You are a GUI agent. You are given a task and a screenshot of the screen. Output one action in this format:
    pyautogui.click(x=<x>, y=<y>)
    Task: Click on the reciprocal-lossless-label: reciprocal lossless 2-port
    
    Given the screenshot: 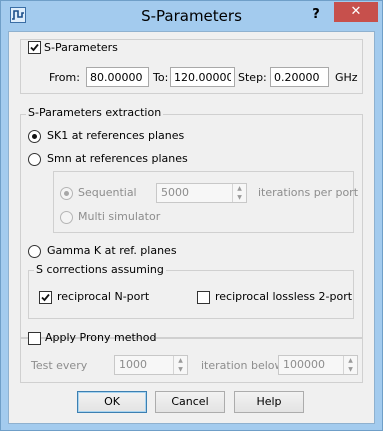 What is the action you would take?
    pyautogui.click(x=284, y=296)
    